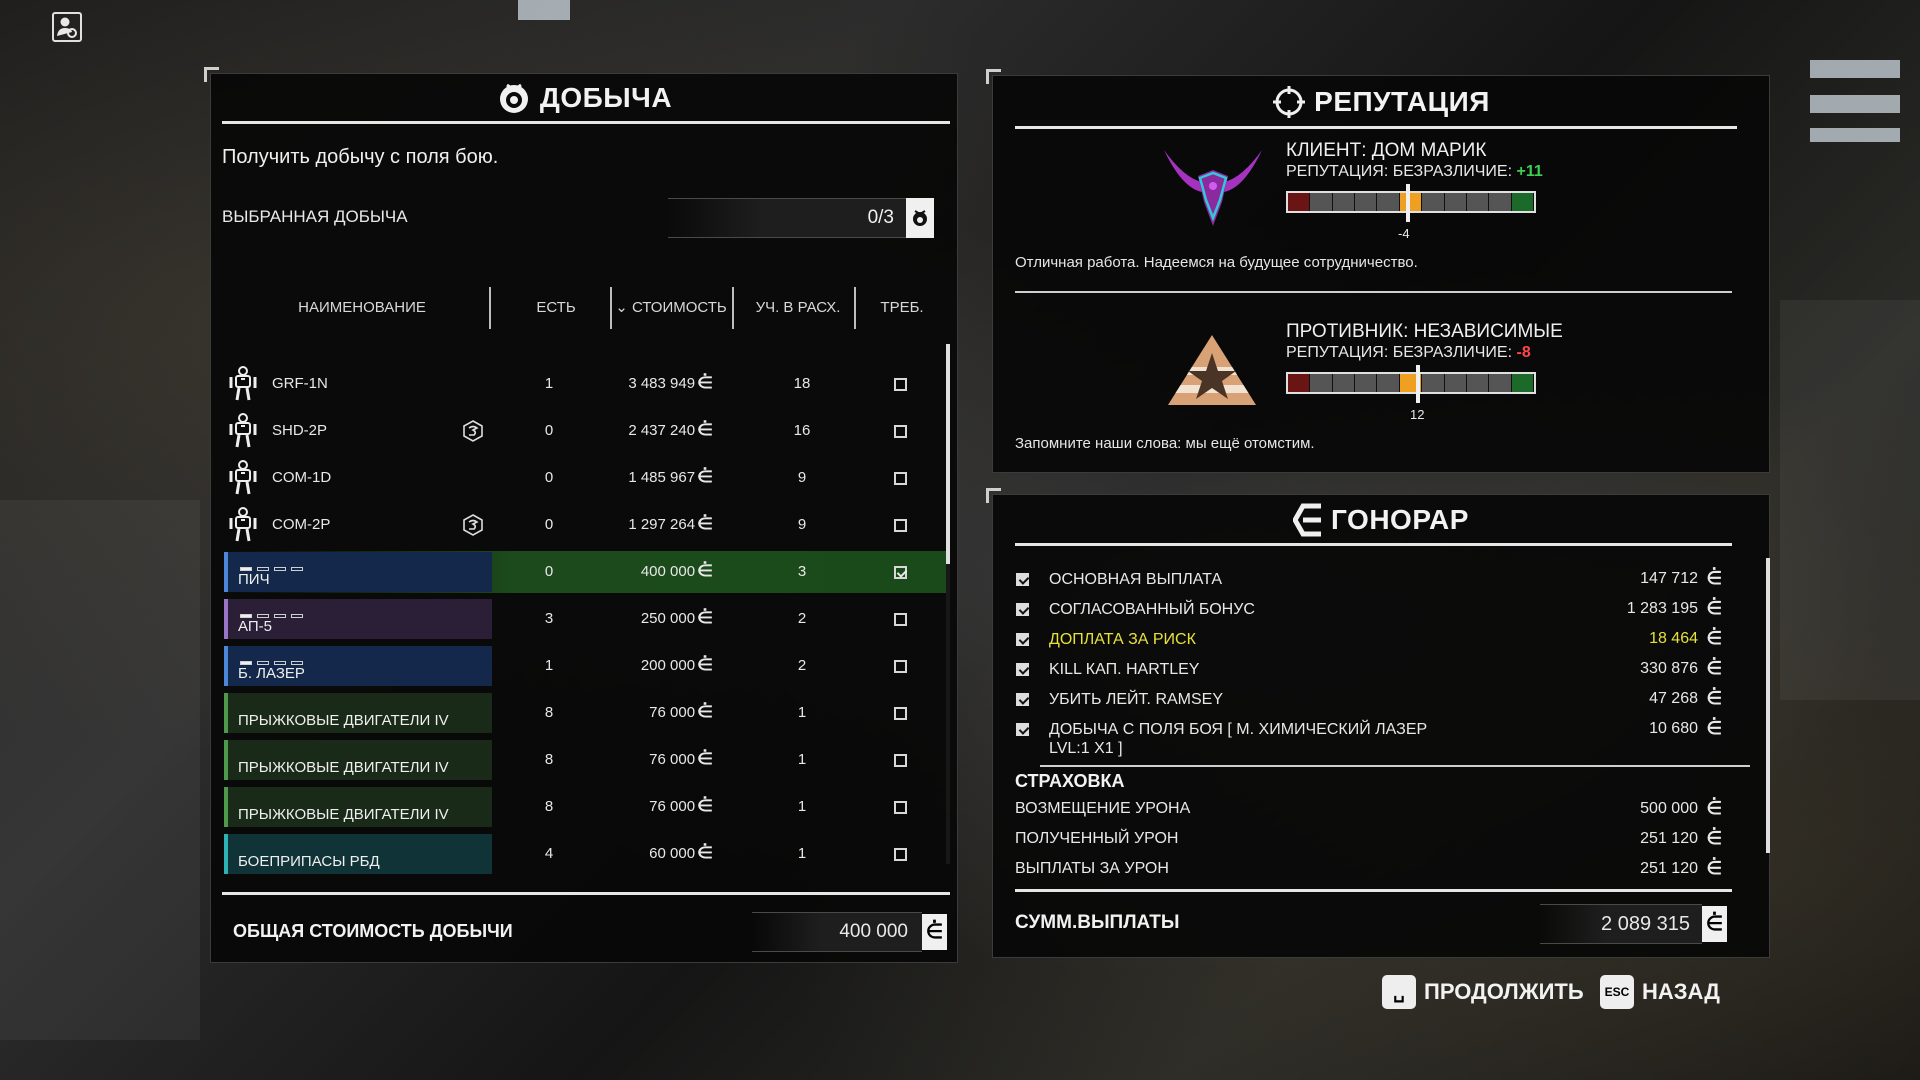 The width and height of the screenshot is (1920, 1080). Describe the element at coordinates (1382, 670) in the screenshot. I see `payment-row: KILL КАП. HARTLEY 330 876 ⋵` at that location.